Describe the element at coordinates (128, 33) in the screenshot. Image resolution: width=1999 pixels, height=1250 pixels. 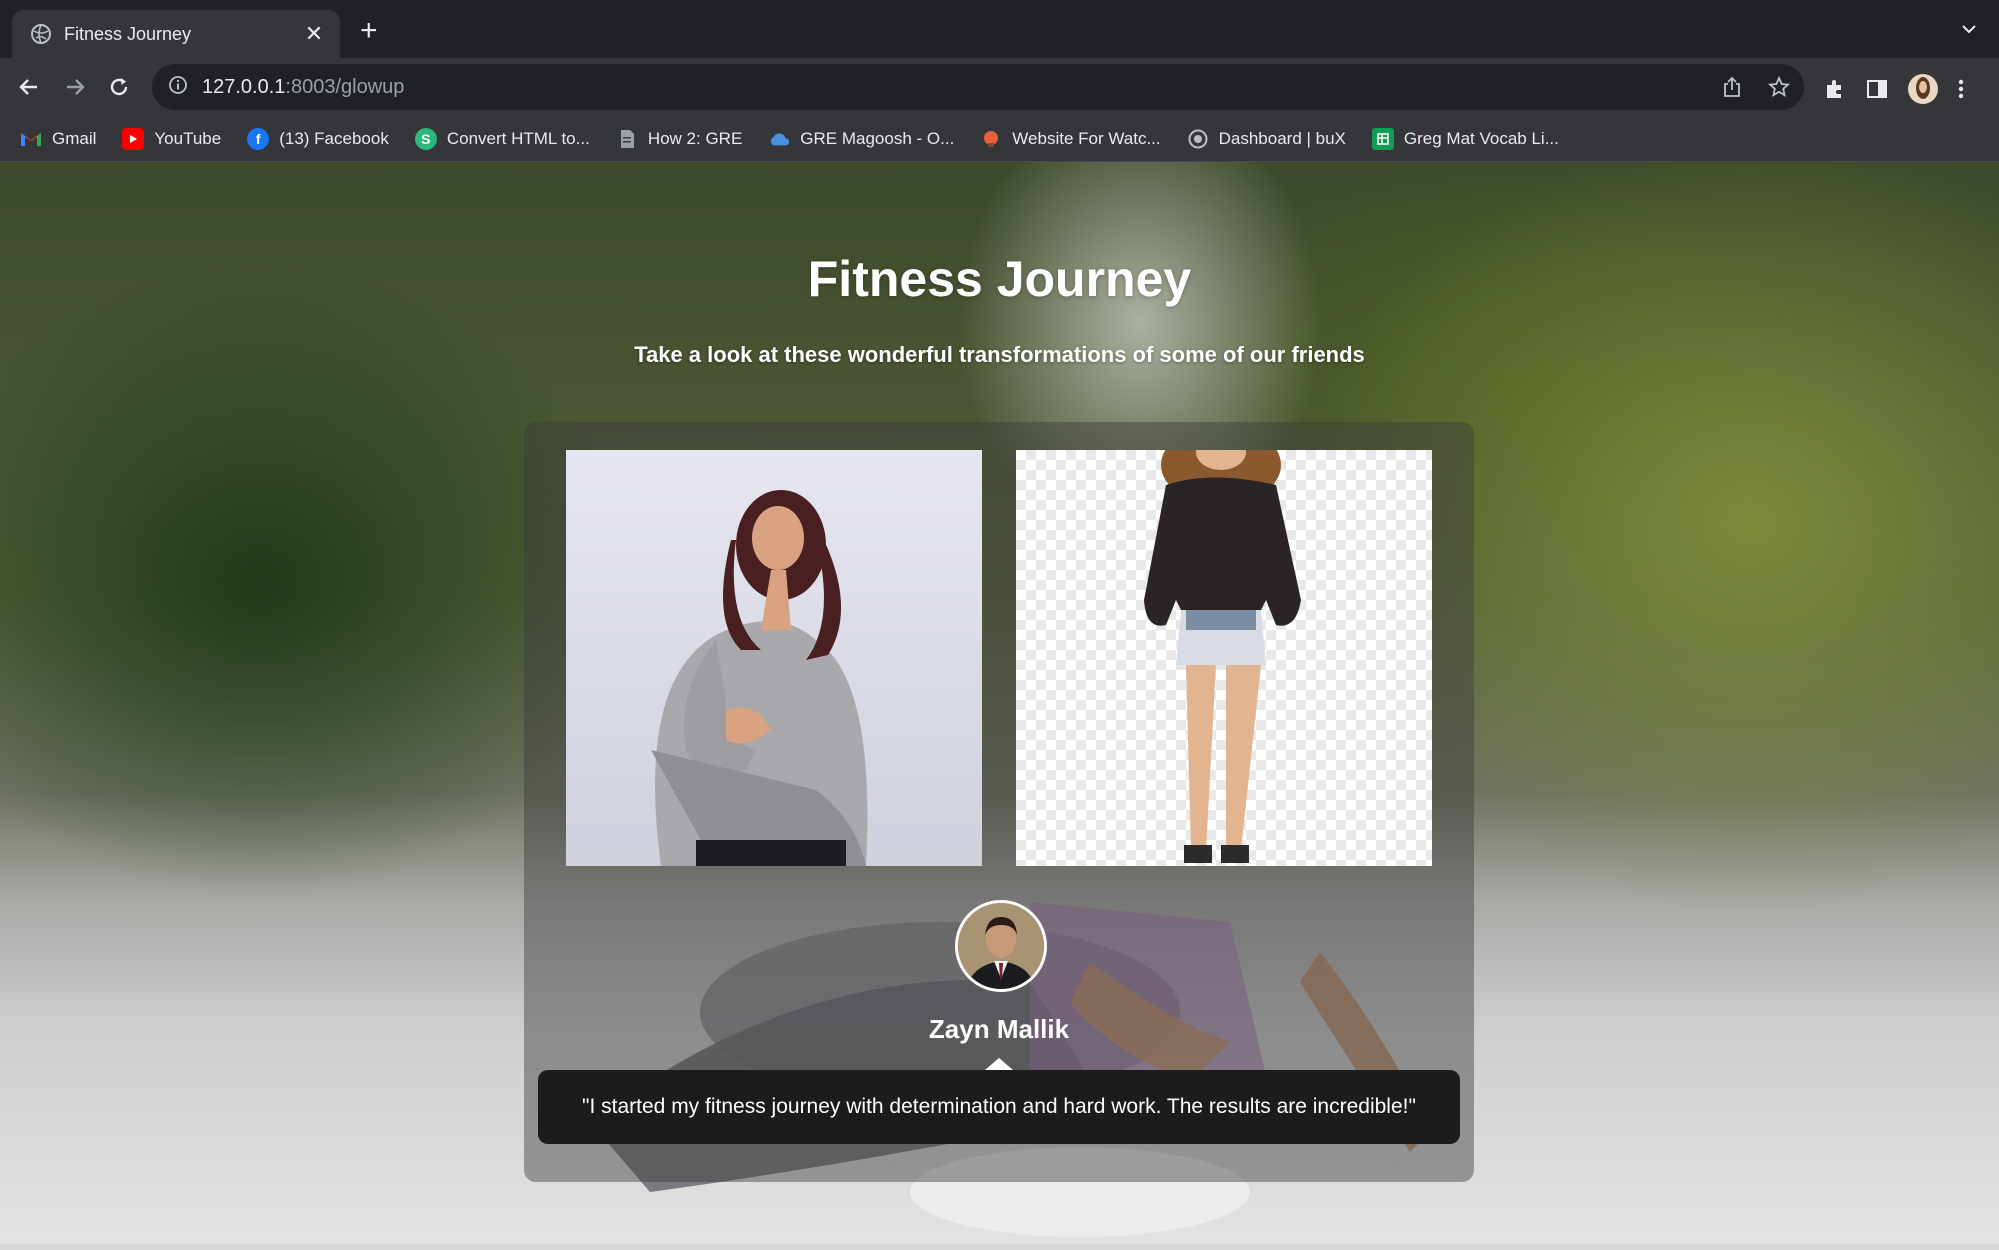
I see `tab-title: Fitness Journey` at that location.